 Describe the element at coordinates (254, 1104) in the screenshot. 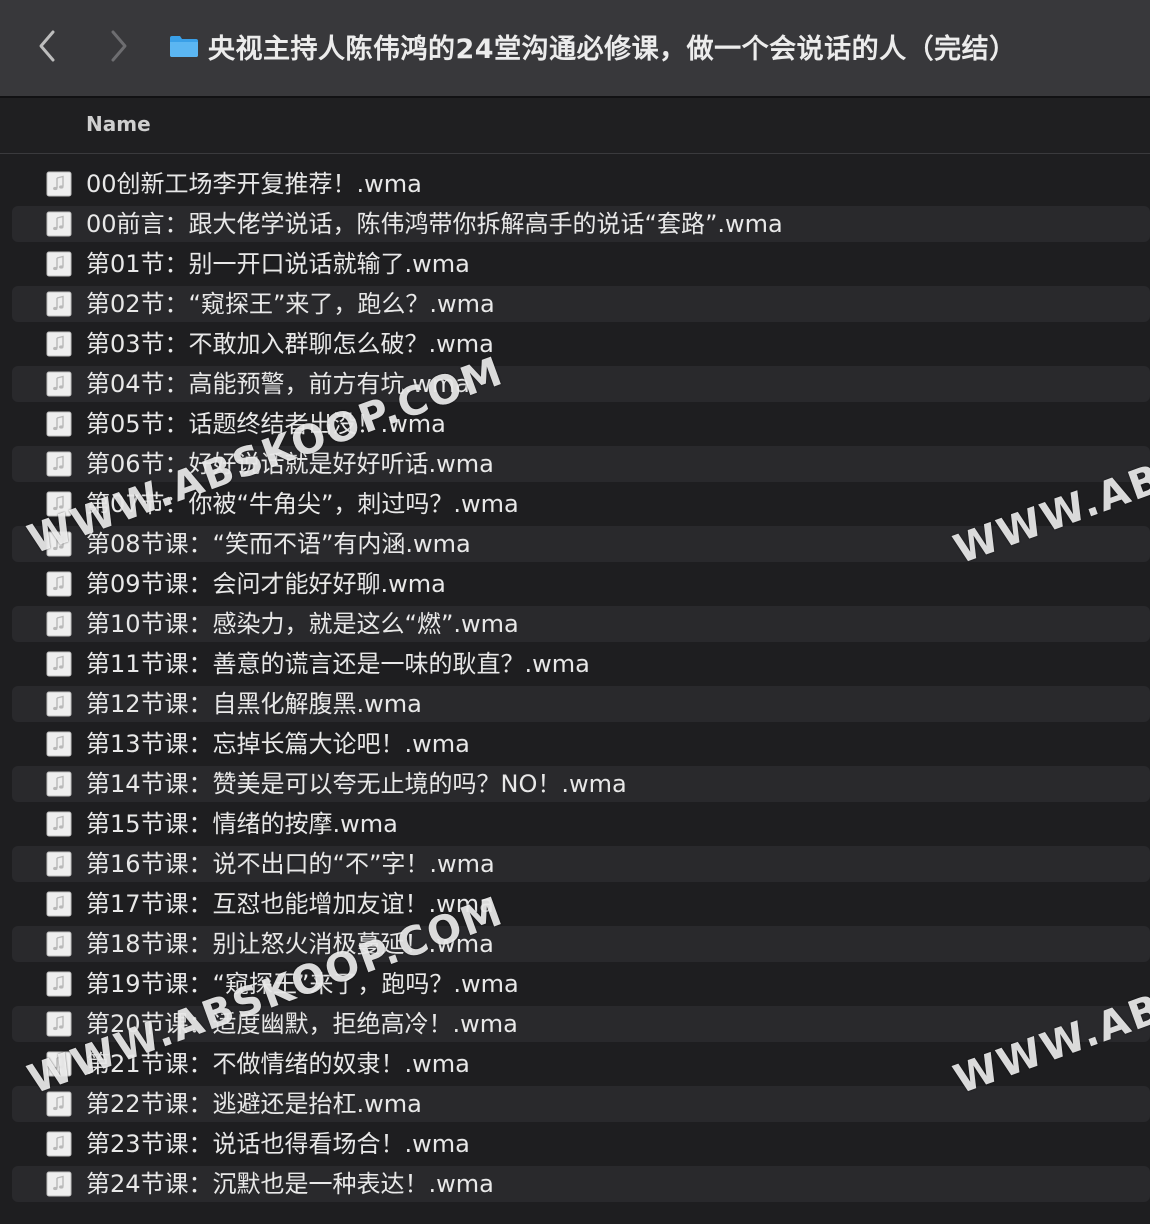

I see `file-name: 第22节课：逃避还是抬杠.wma` at that location.